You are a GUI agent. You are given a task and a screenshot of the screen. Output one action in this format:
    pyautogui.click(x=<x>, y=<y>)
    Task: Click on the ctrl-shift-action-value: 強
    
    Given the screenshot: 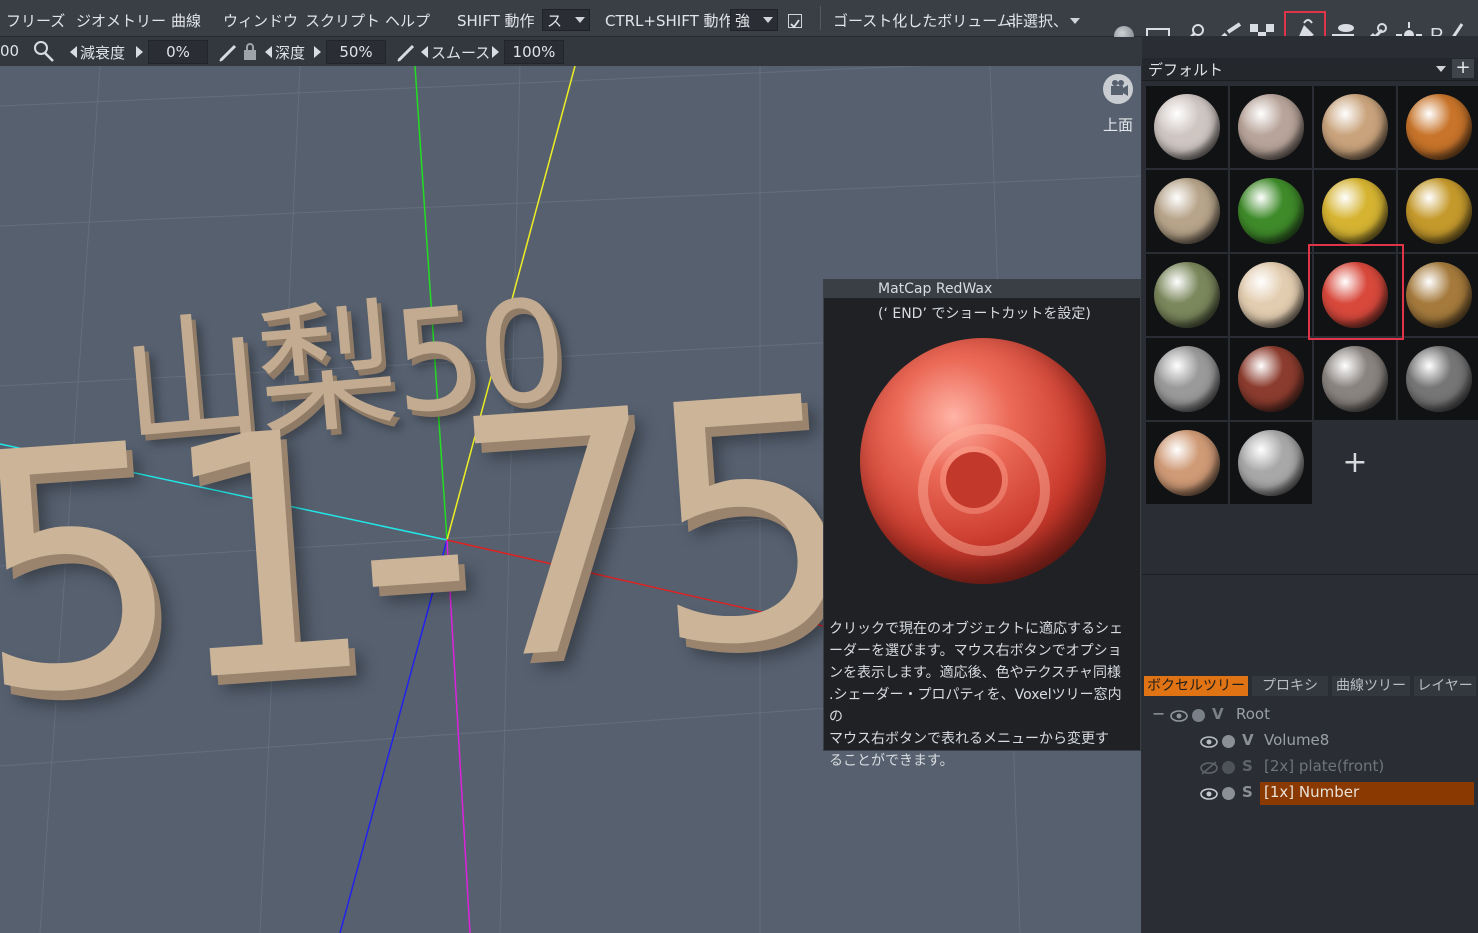 What is the action you would take?
    pyautogui.click(x=743, y=21)
    